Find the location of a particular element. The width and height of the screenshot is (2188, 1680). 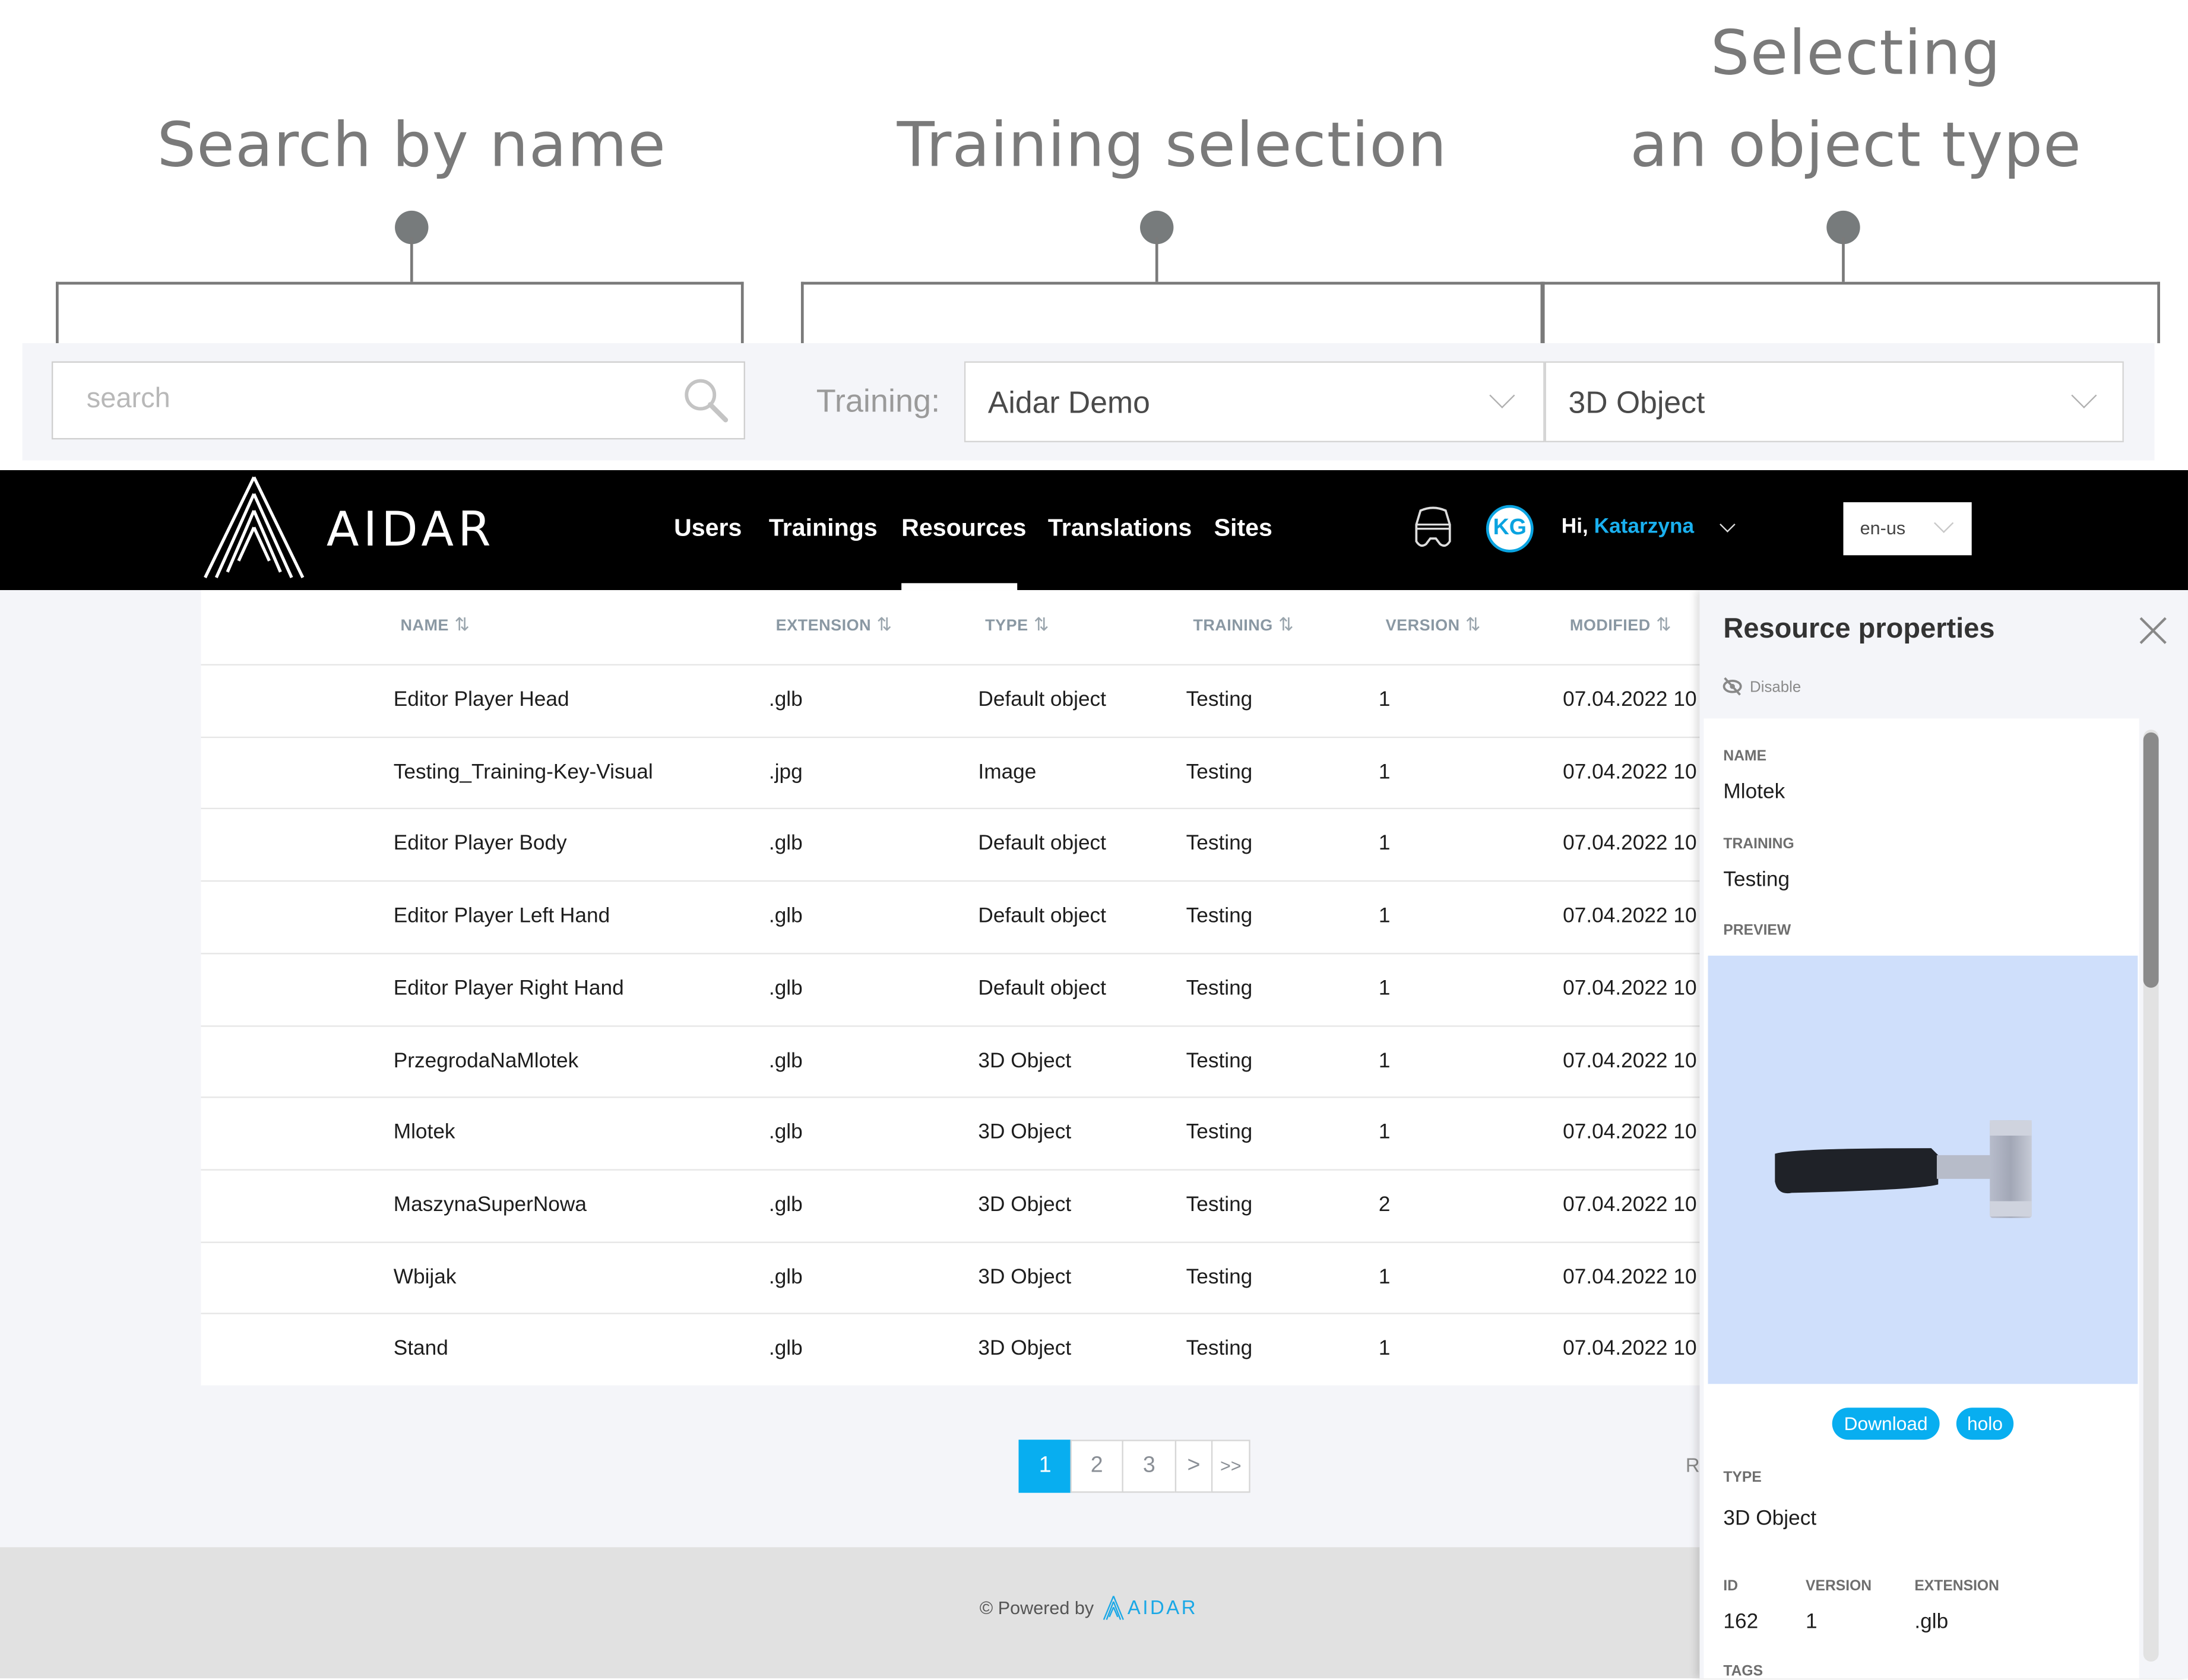

column-header-extension: EXTENSION ⇅ is located at coordinates (834, 625).